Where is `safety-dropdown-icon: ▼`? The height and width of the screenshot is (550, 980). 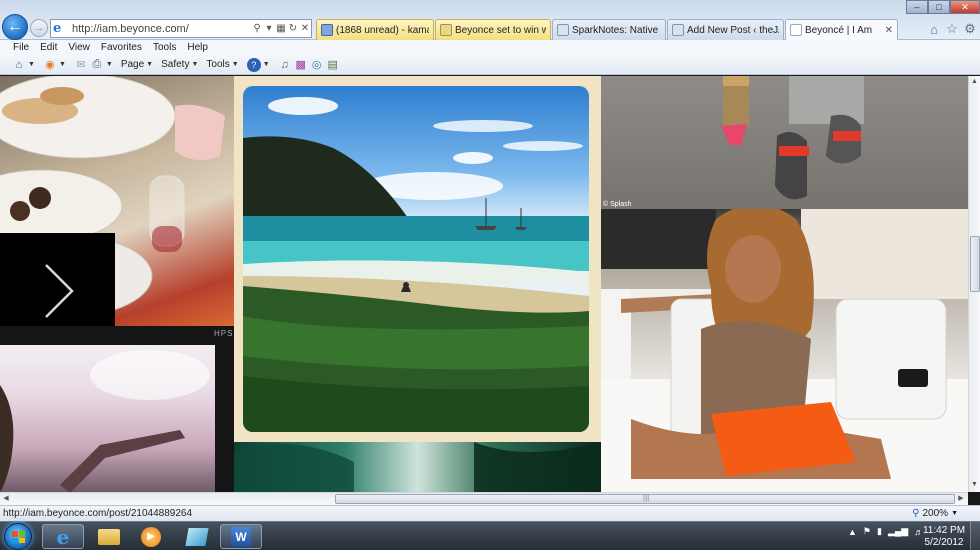
safety-dropdown-icon: ▼ is located at coordinates (194, 64).